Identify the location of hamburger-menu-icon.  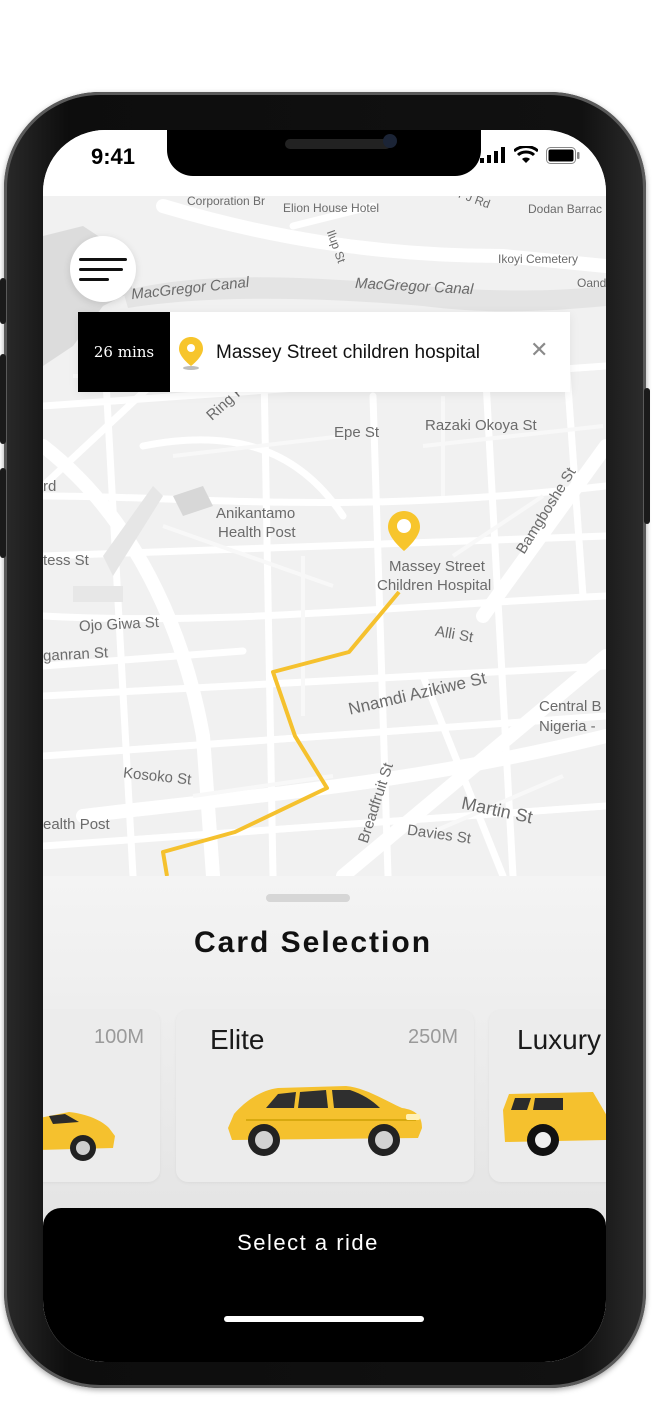
(103, 259).